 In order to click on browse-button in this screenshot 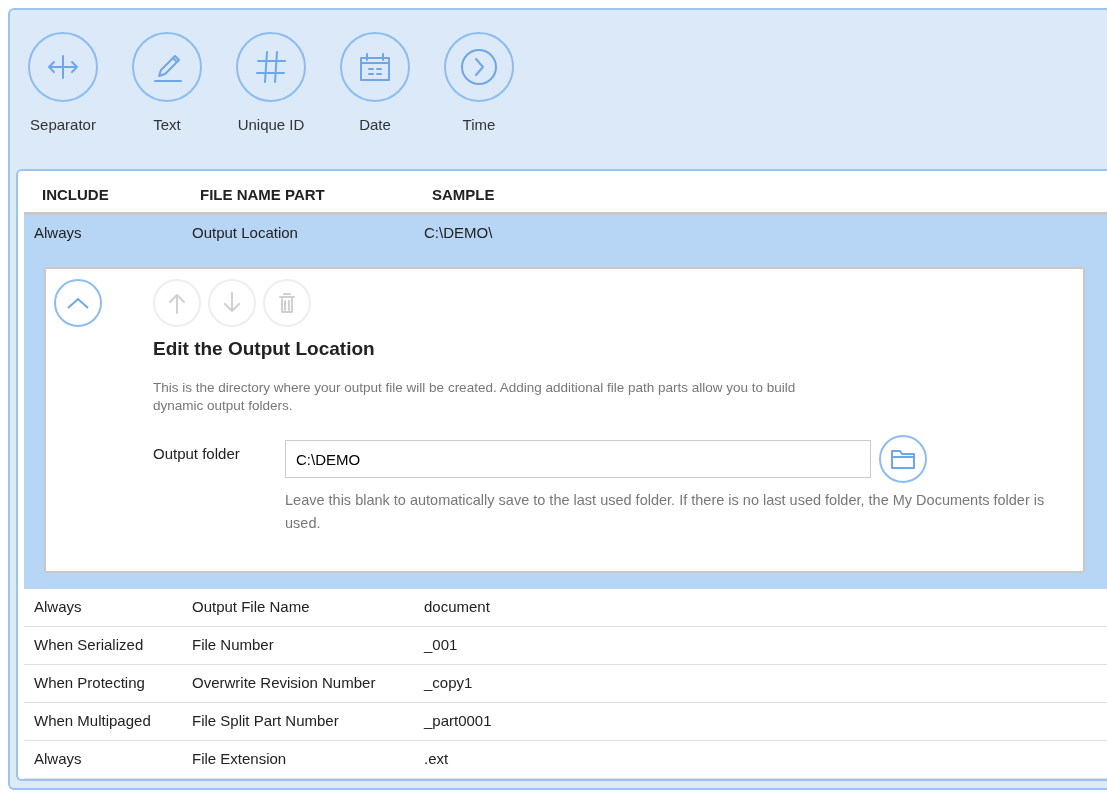, I will do `click(903, 459)`.